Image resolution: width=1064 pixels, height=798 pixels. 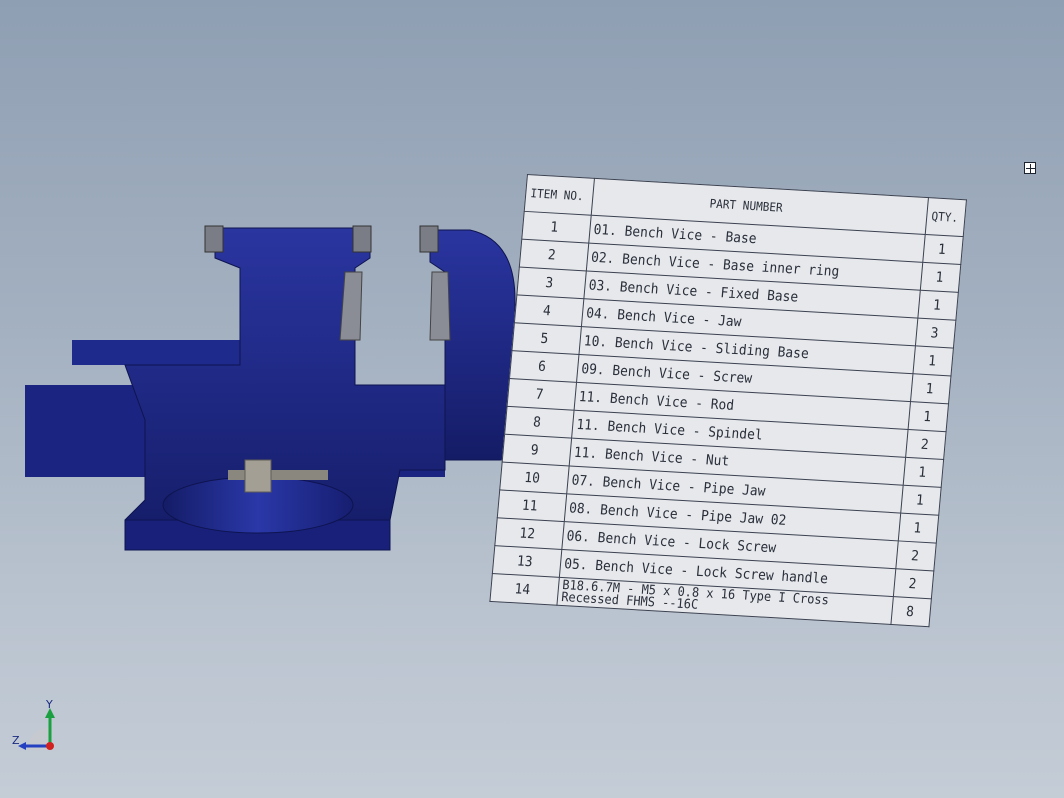 I want to click on bom-item-number: 11, so click(x=529, y=505).